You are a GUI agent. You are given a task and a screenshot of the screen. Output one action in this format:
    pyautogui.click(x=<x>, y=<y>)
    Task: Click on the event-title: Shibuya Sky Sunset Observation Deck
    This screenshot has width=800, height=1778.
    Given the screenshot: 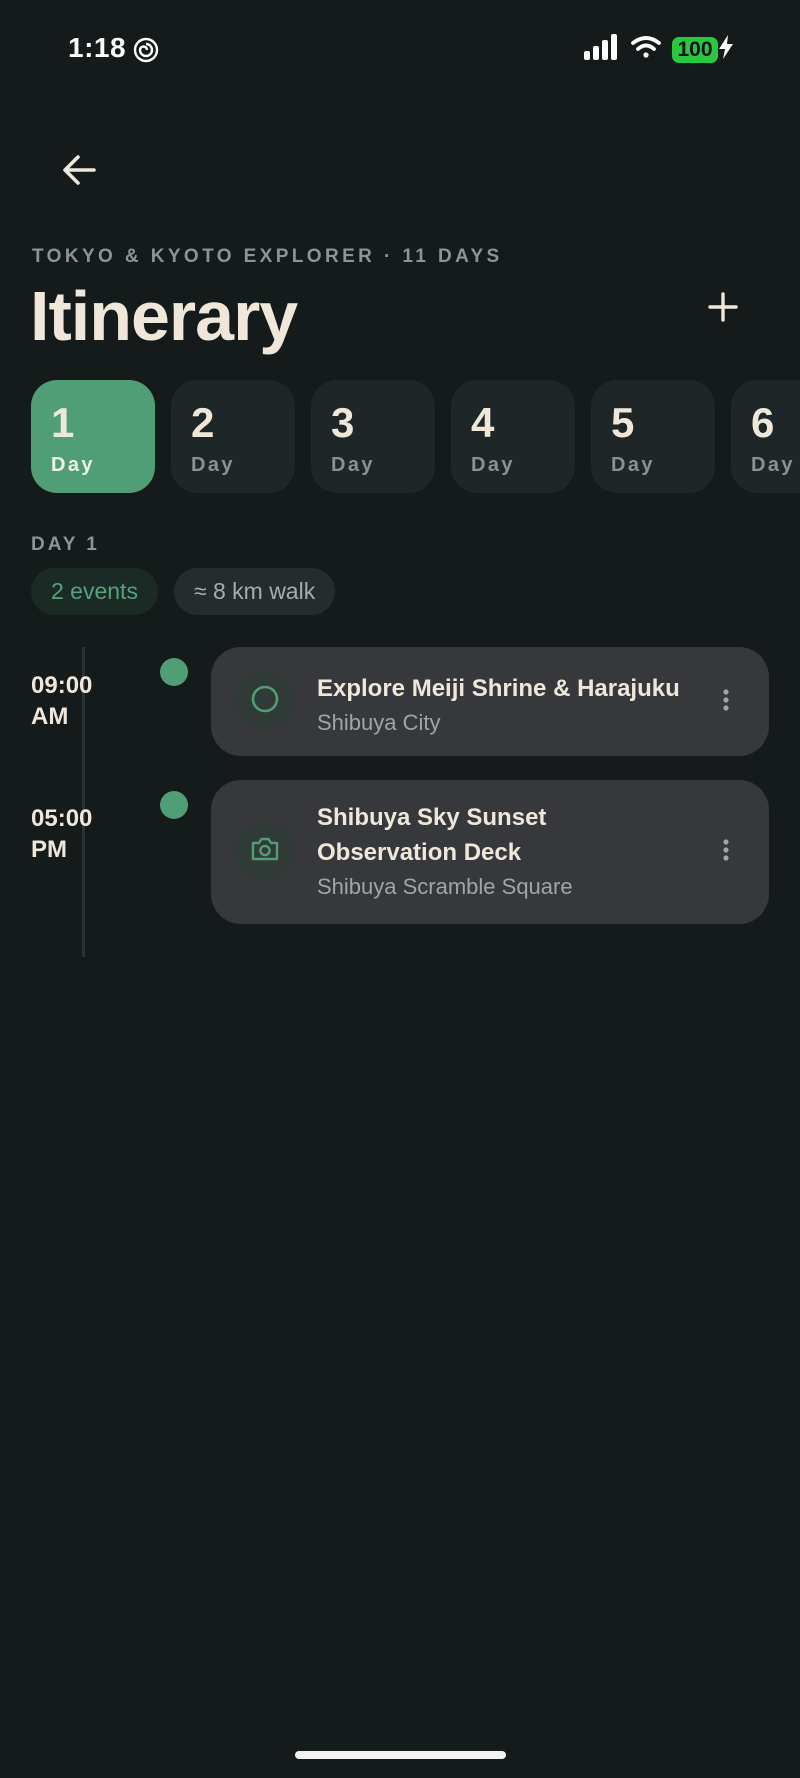 What is the action you would take?
    pyautogui.click(x=432, y=835)
    